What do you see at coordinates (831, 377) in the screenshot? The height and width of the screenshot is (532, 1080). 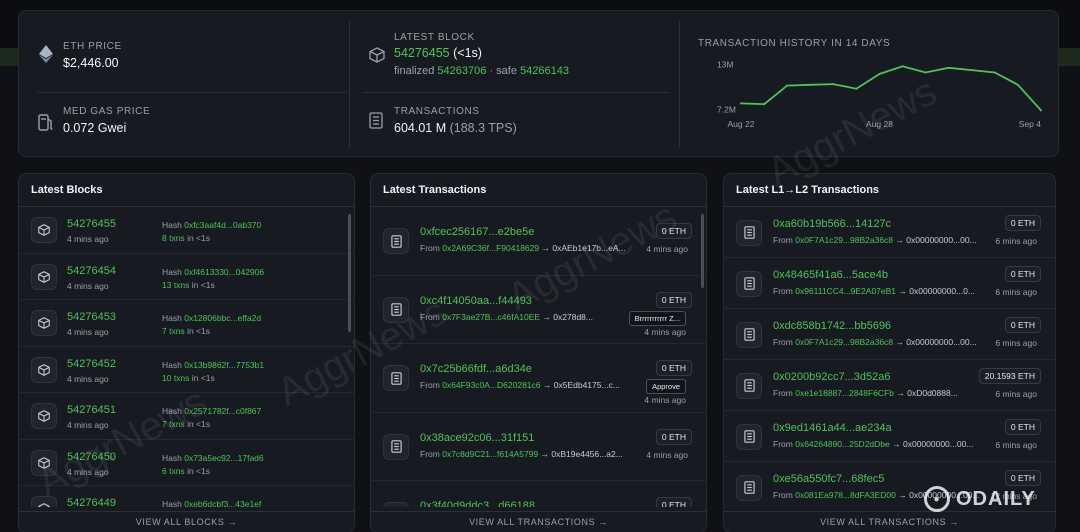 I see `transaction-hash-link: 0x0200b92cc7...3d52a6` at bounding box center [831, 377].